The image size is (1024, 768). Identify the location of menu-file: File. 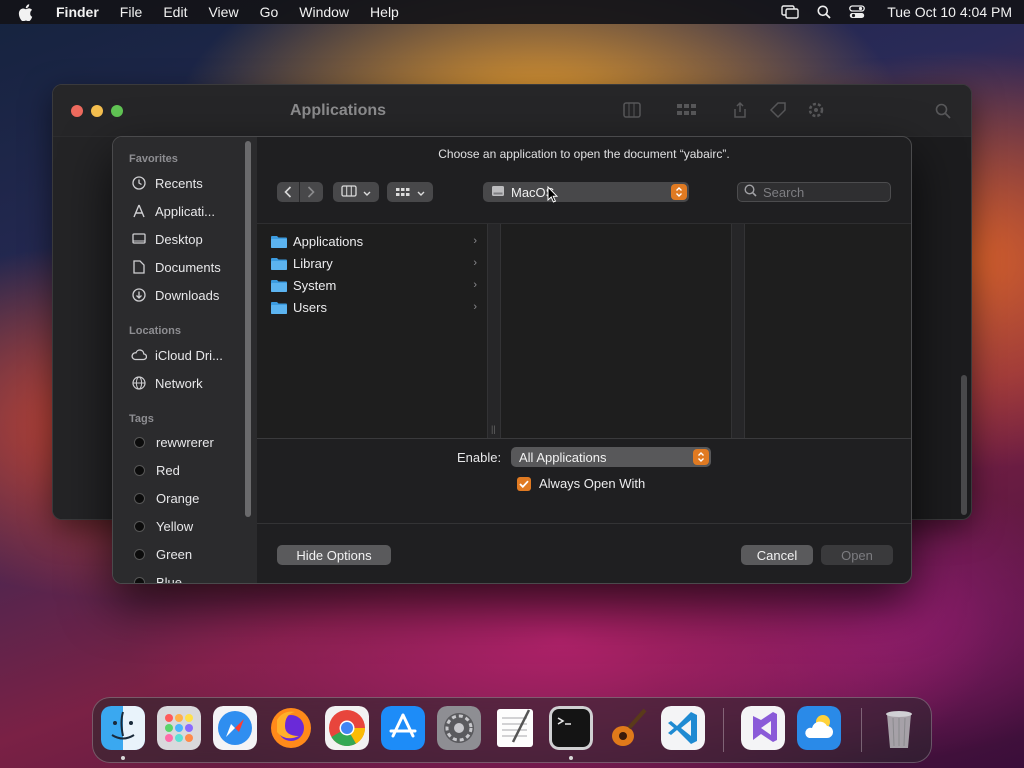
(131, 12).